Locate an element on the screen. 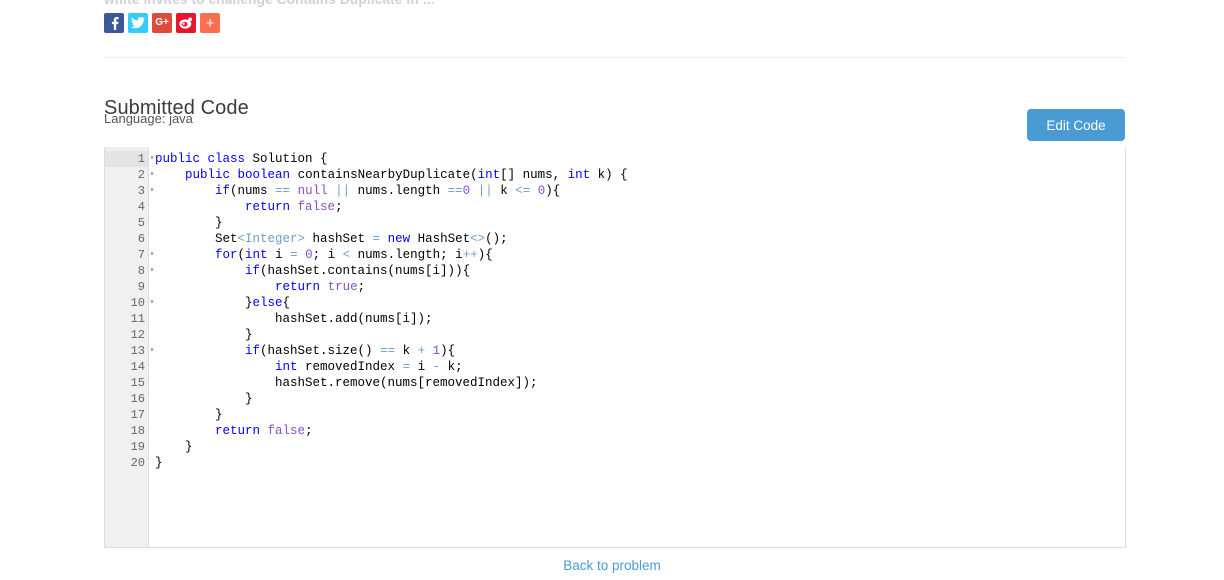 The image size is (1224, 580). facebook-icon is located at coordinates (114, 23).